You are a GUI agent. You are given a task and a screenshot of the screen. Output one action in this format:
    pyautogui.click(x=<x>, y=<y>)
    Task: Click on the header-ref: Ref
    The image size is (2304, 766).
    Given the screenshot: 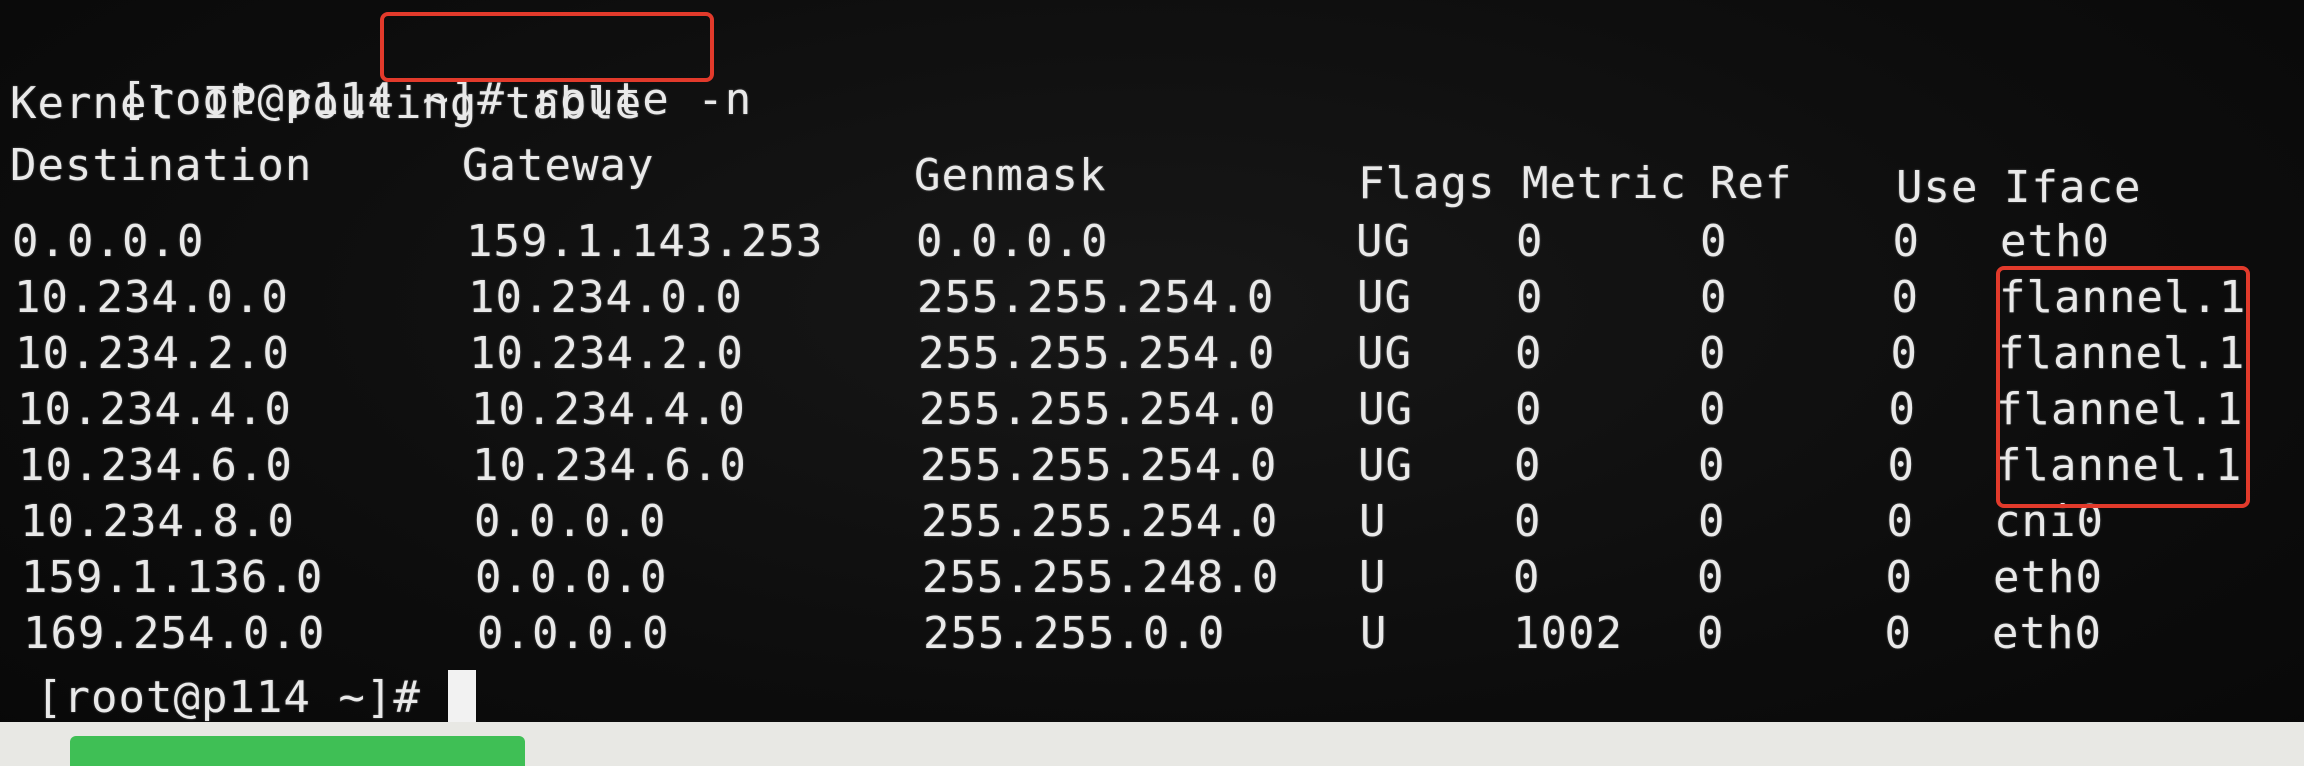 What is the action you would take?
    pyautogui.click(x=1751, y=183)
    